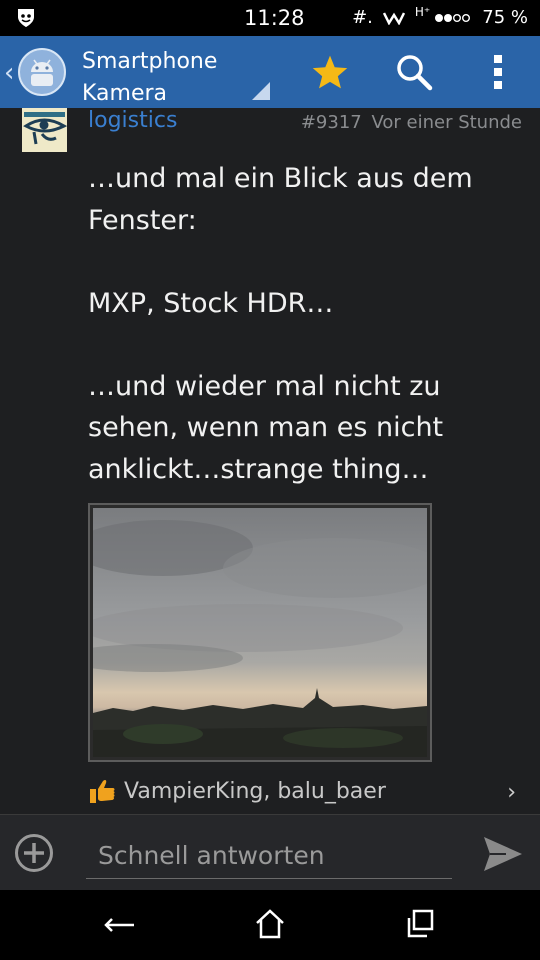 This screenshot has height=960, width=540. I want to click on shield-icon, so click(26, 18).